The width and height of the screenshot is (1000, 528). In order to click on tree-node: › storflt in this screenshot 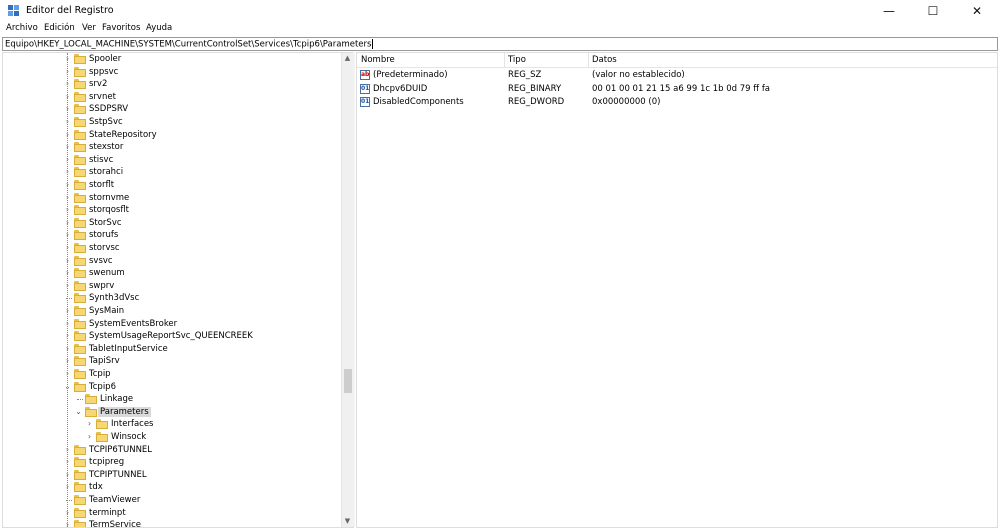, I will do `click(171, 185)`.